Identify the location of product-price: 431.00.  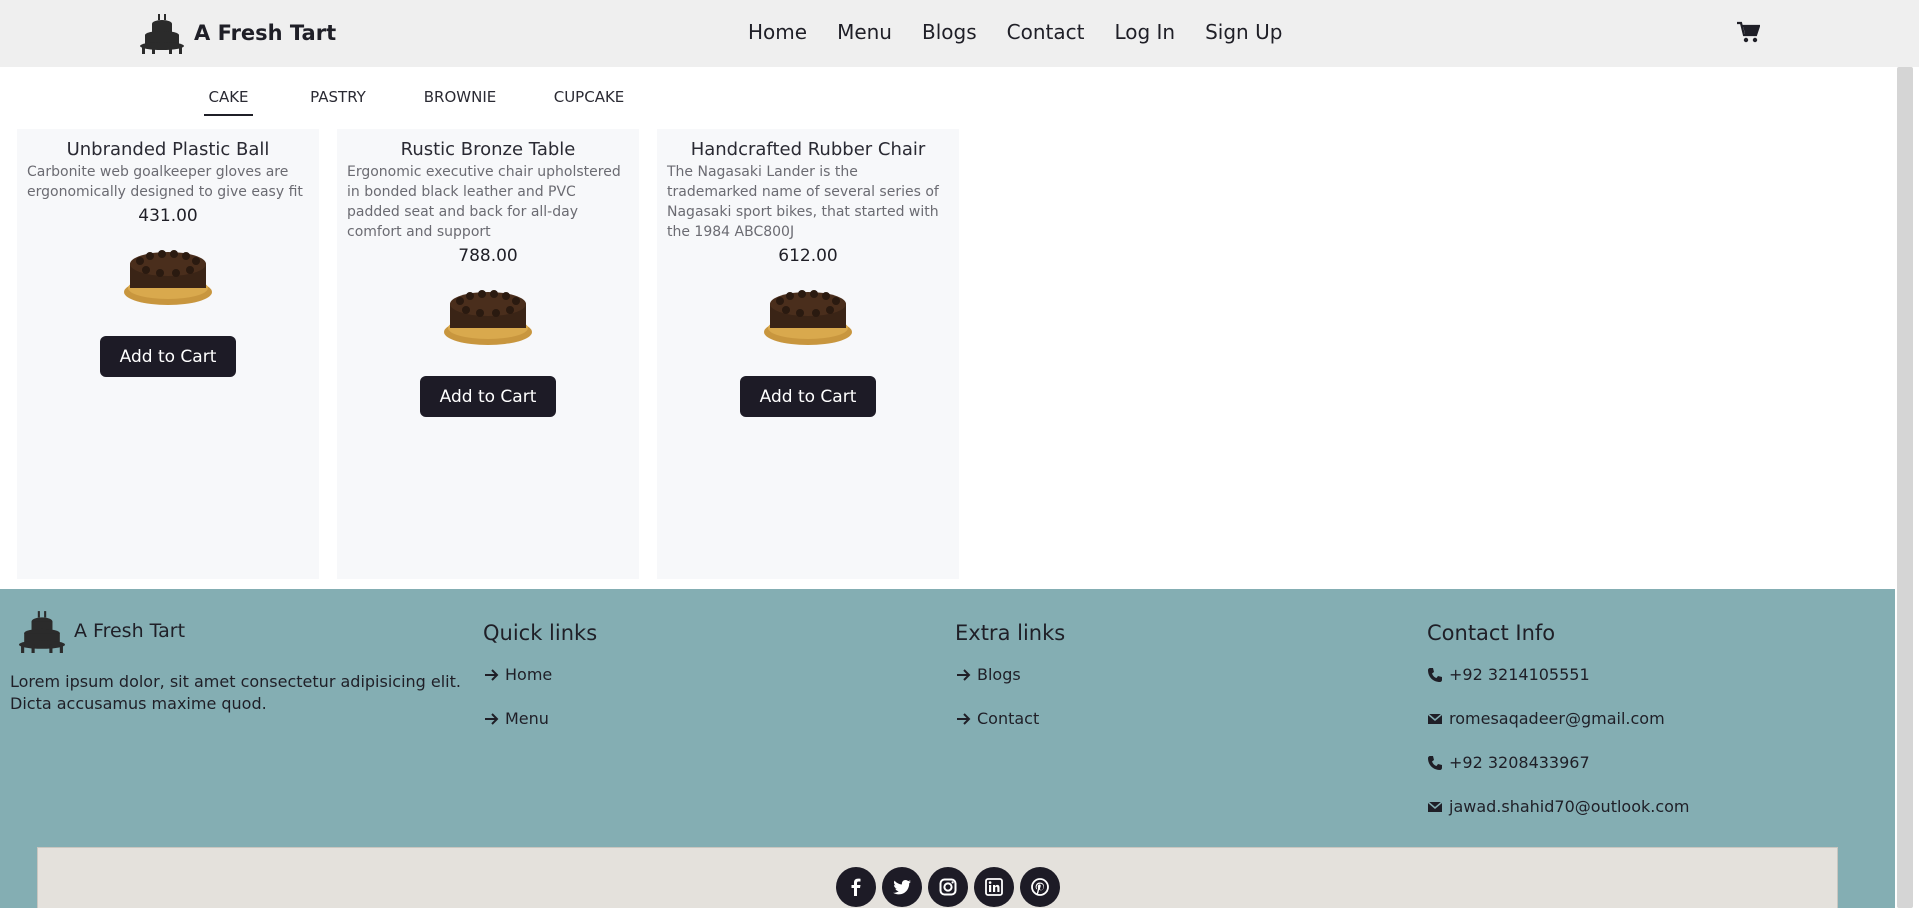
(168, 216).